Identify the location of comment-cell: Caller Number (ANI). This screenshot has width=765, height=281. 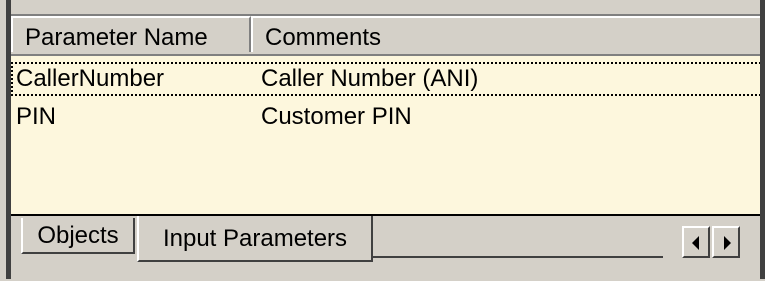
(370, 78).